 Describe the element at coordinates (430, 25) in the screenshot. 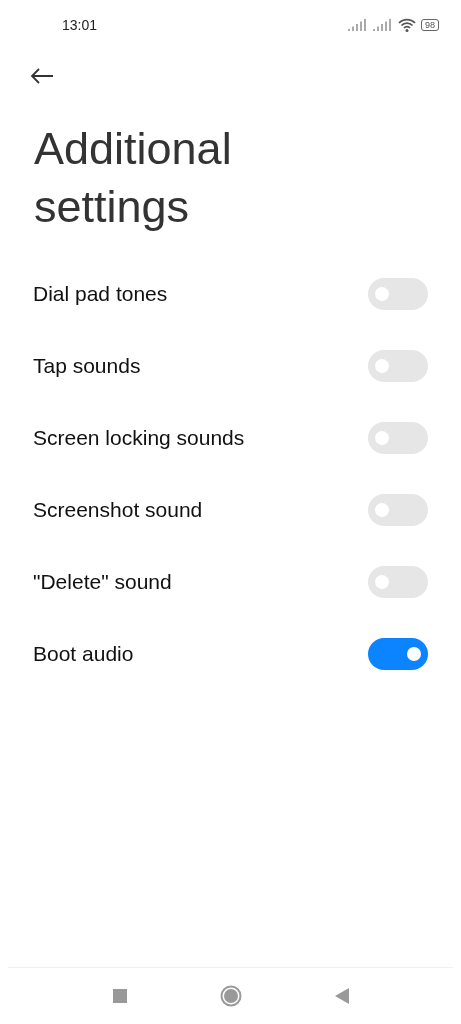

I see `battery-level: 98` at that location.